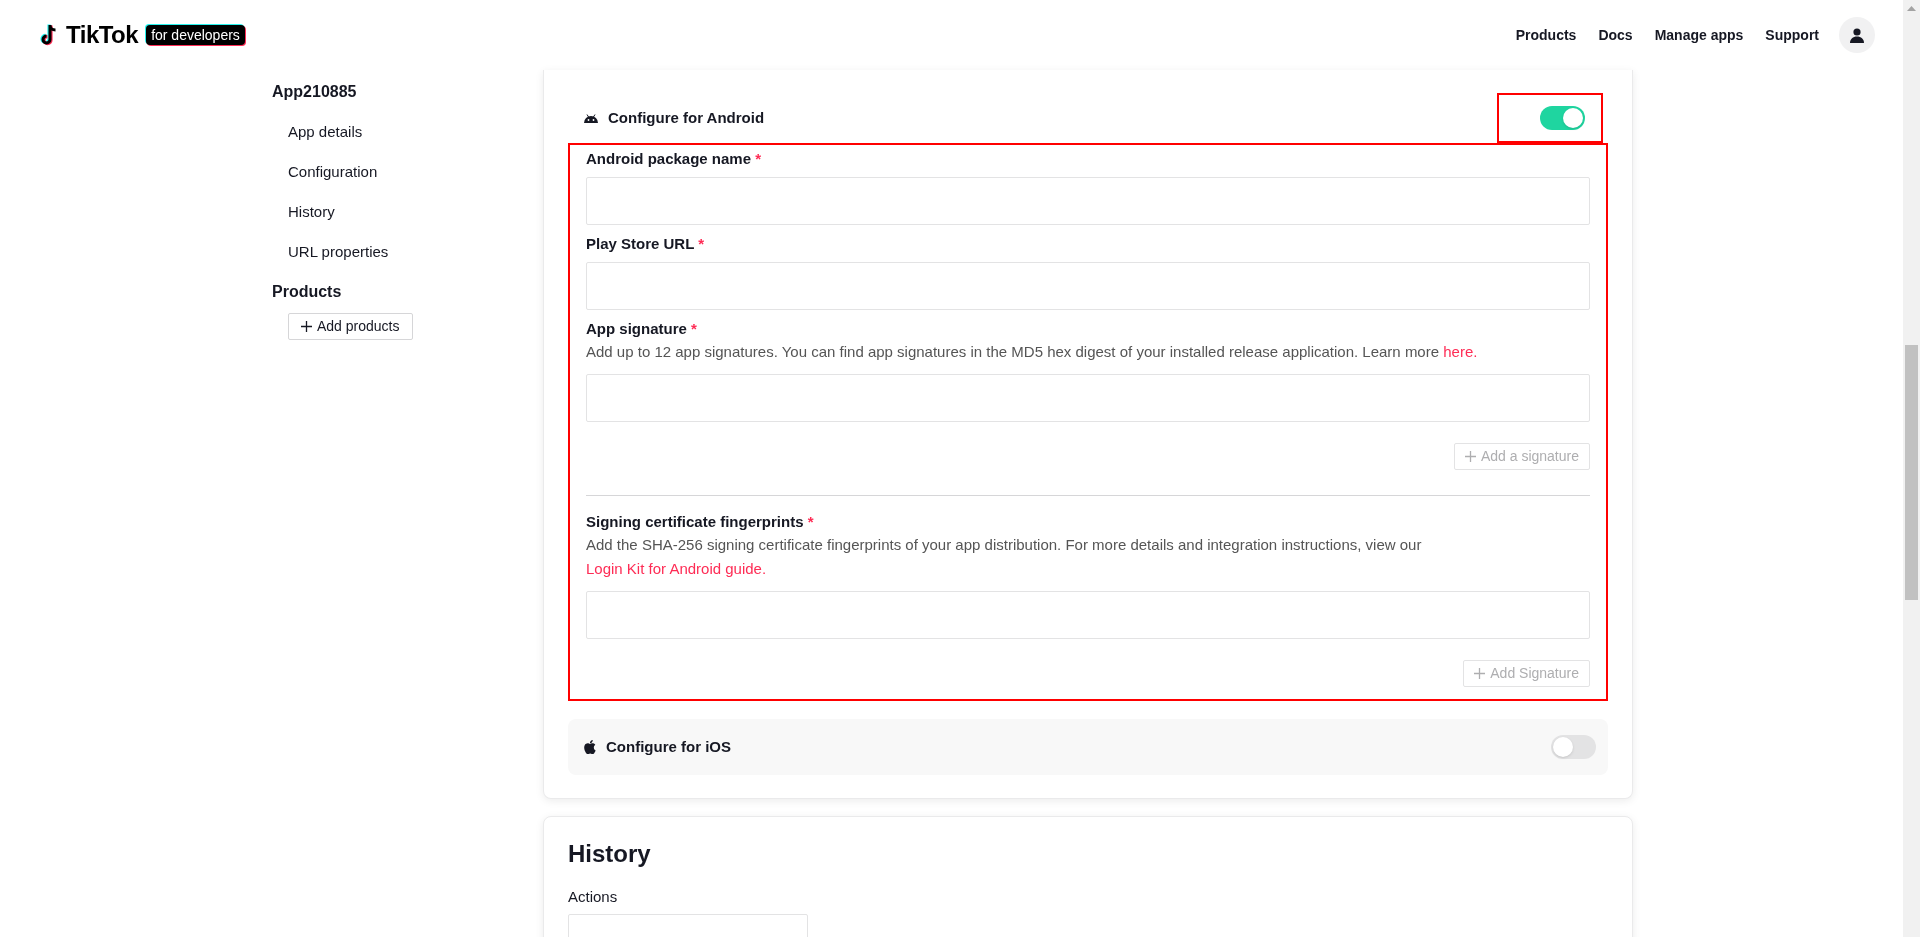 The width and height of the screenshot is (1920, 937). What do you see at coordinates (610, 854) in the screenshot?
I see `card-title: History` at bounding box center [610, 854].